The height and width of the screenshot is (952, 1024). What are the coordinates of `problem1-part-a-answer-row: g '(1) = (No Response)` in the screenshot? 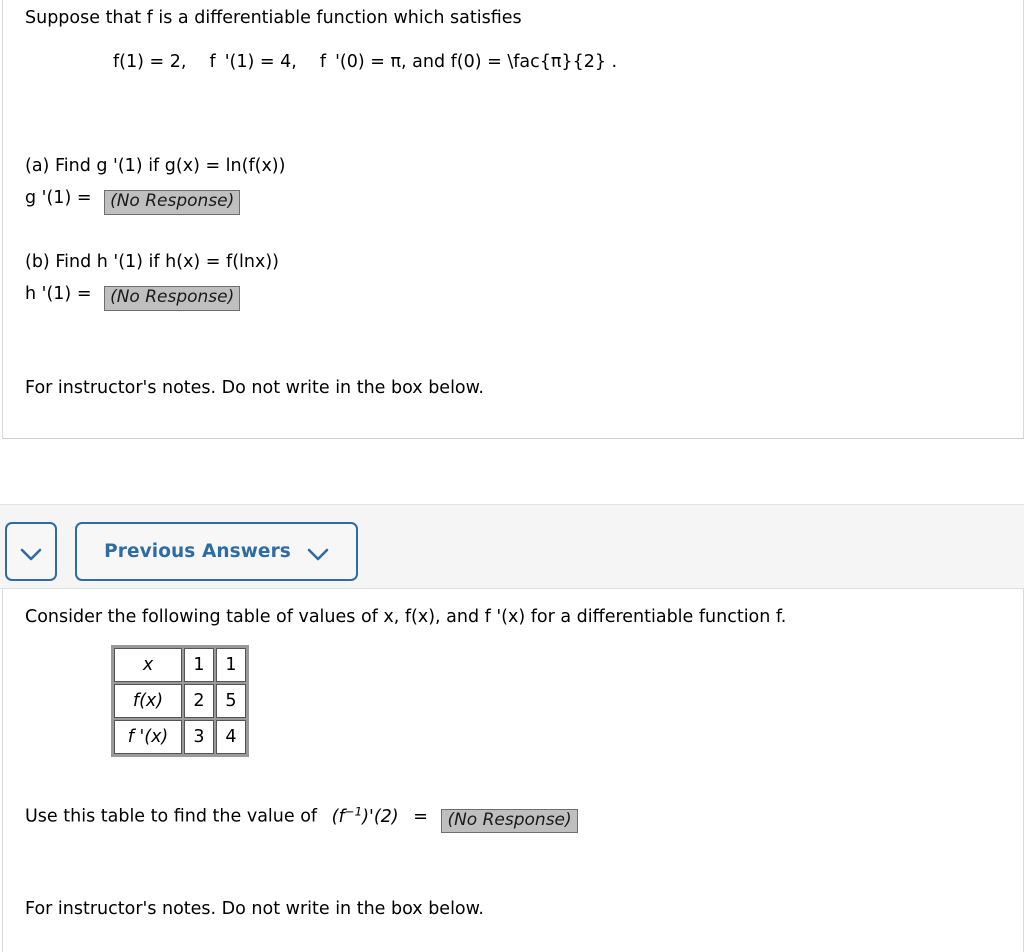 It's located at (133, 201).